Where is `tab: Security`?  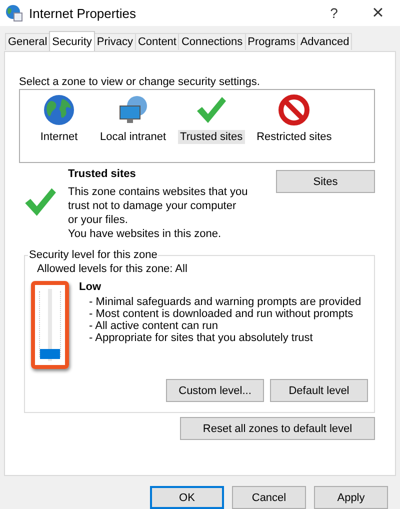
tab: Security is located at coordinates (72, 41).